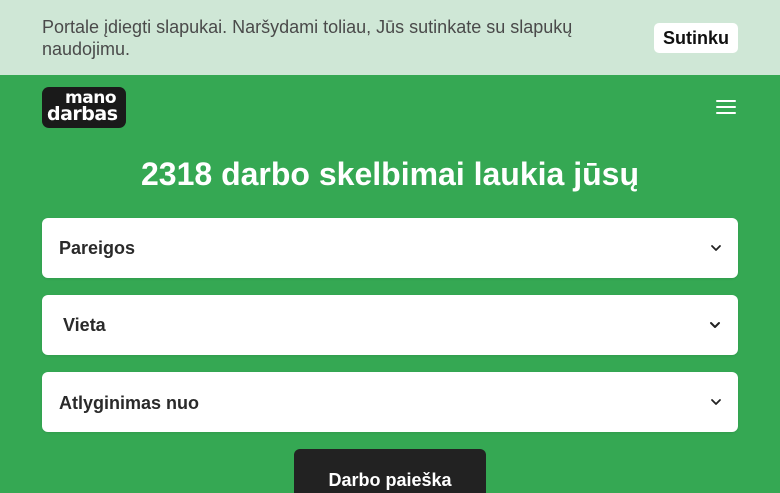 The width and height of the screenshot is (780, 493). What do you see at coordinates (390, 325) in the screenshot?
I see `location-select: Vieta` at bounding box center [390, 325].